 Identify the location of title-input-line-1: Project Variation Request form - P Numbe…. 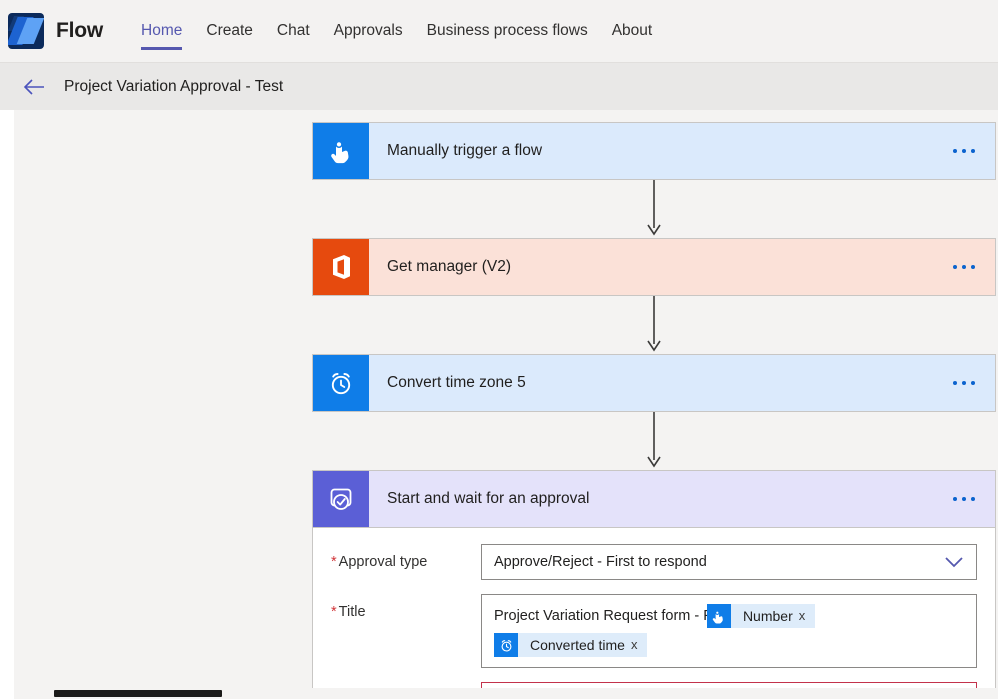
(729, 616).